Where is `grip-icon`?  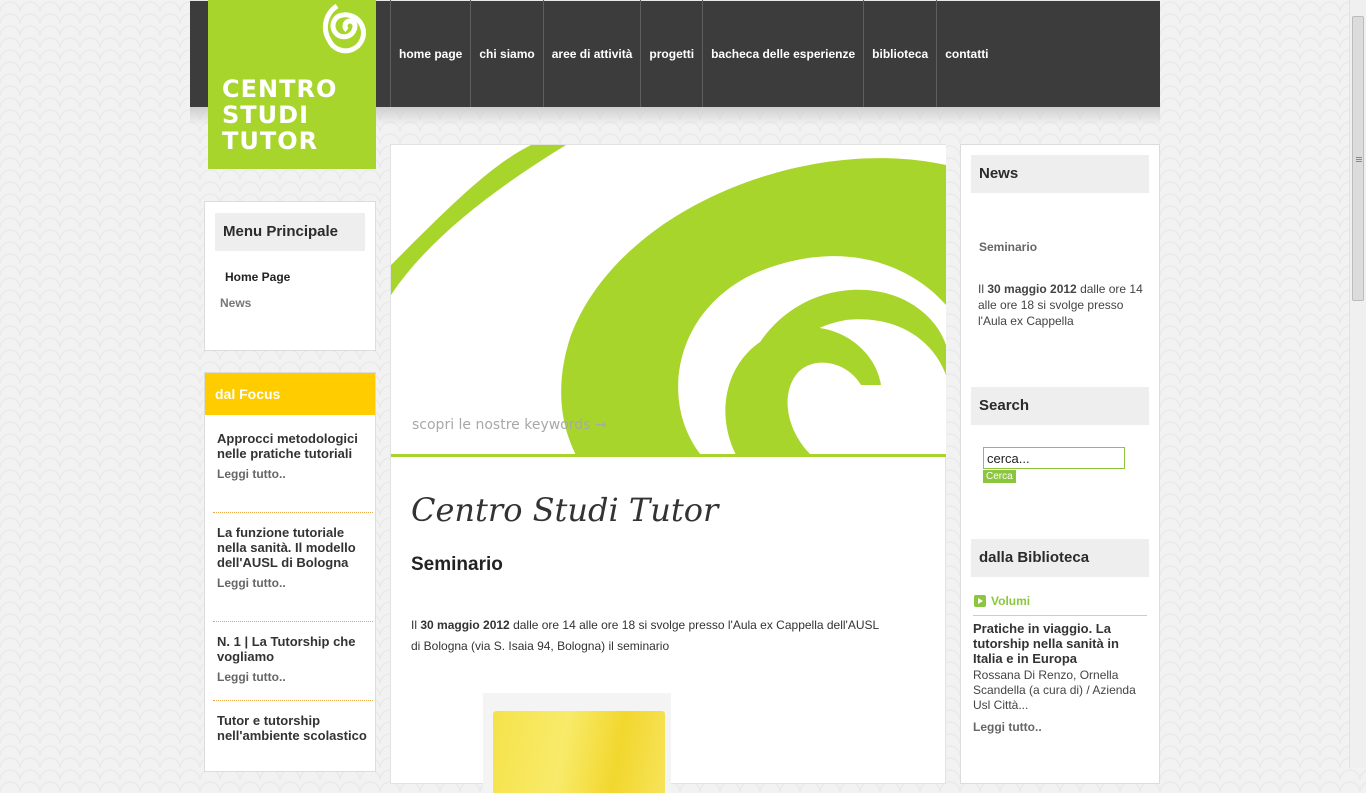
grip-icon is located at coordinates (1359, 160).